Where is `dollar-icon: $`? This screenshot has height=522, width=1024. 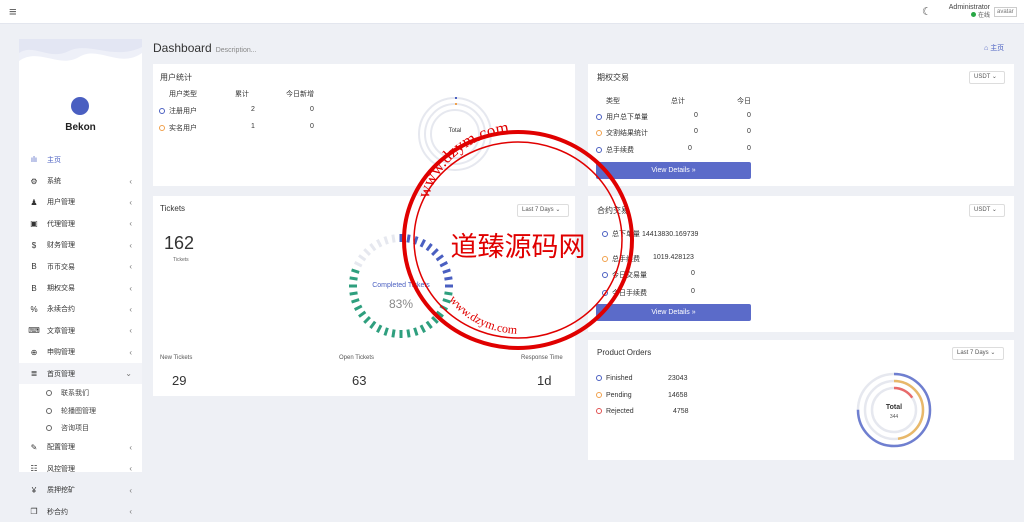 dollar-icon: $ is located at coordinates (34, 245).